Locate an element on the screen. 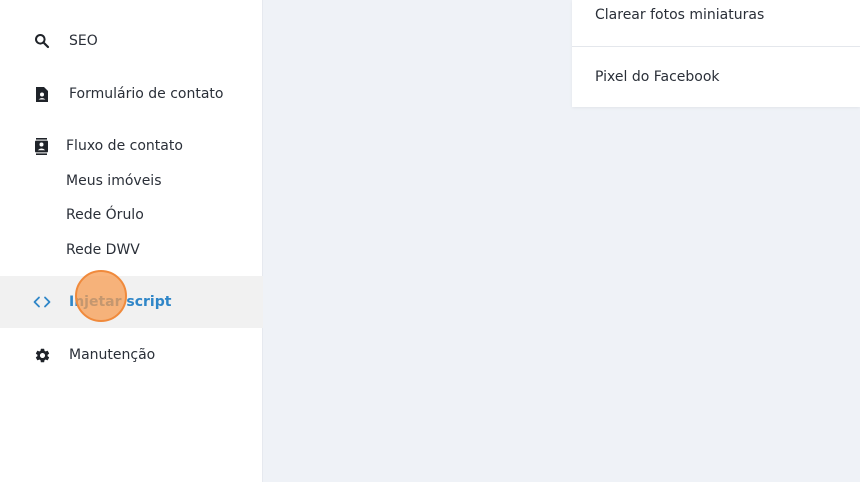 This screenshot has height=482, width=860. sidebar-item-seo: SEO is located at coordinates (131, 41).